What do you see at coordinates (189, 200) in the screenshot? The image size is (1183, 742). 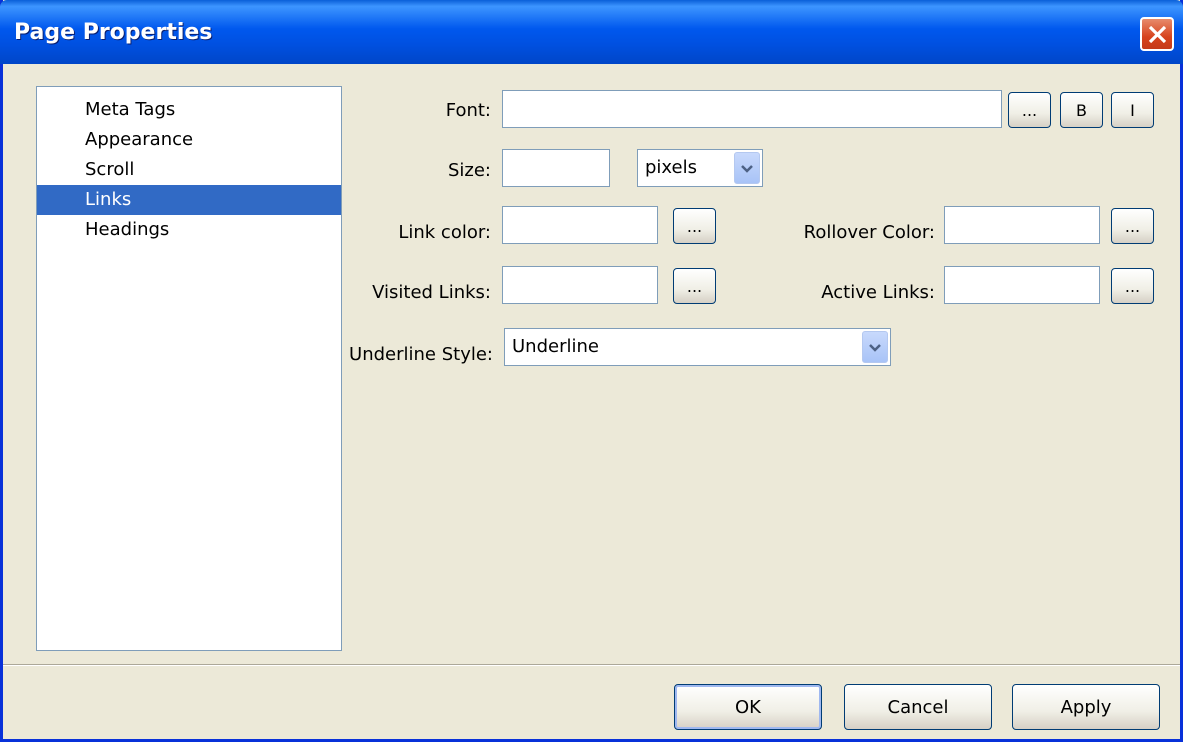 I see `category-item-links: Links` at bounding box center [189, 200].